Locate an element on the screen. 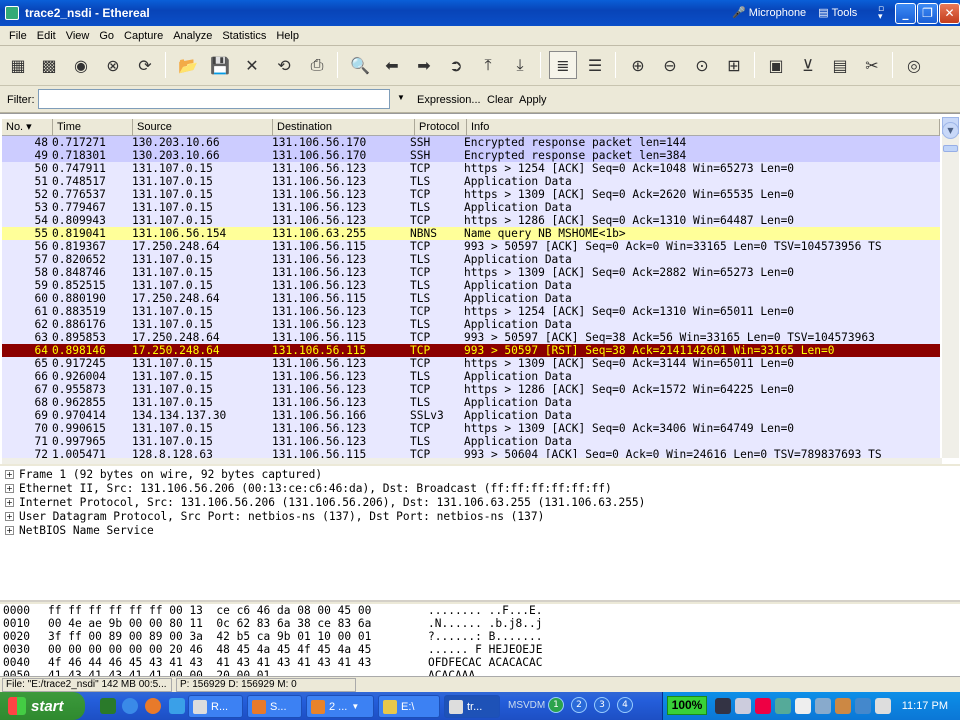  menu-go: Go is located at coordinates (106, 36).